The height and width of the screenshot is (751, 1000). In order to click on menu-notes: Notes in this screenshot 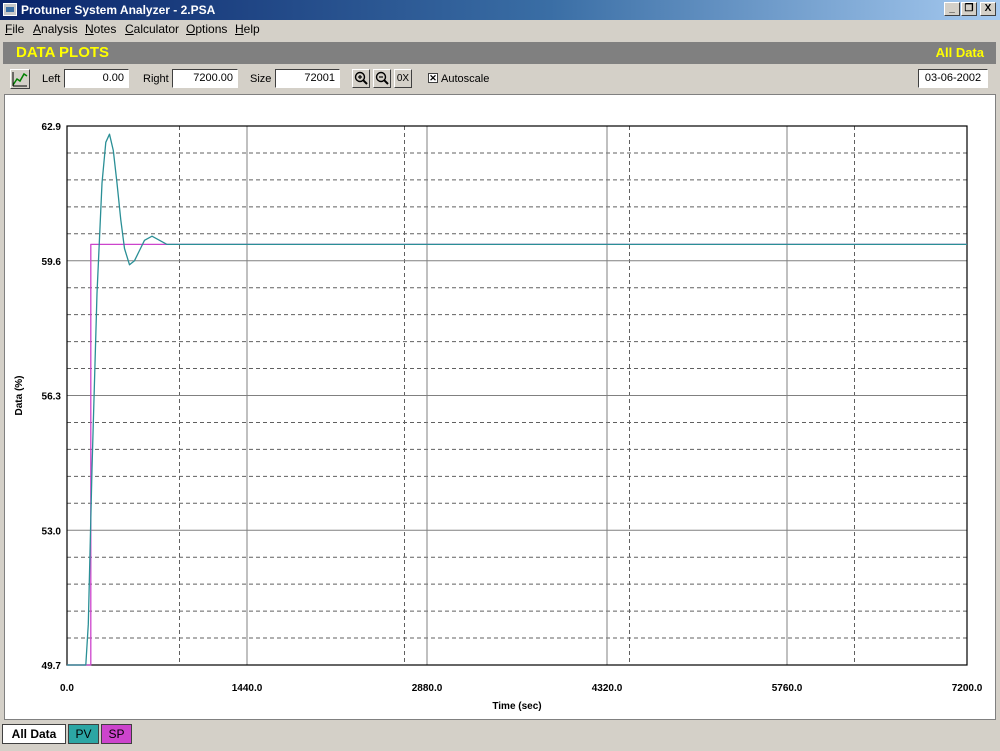, I will do `click(100, 29)`.